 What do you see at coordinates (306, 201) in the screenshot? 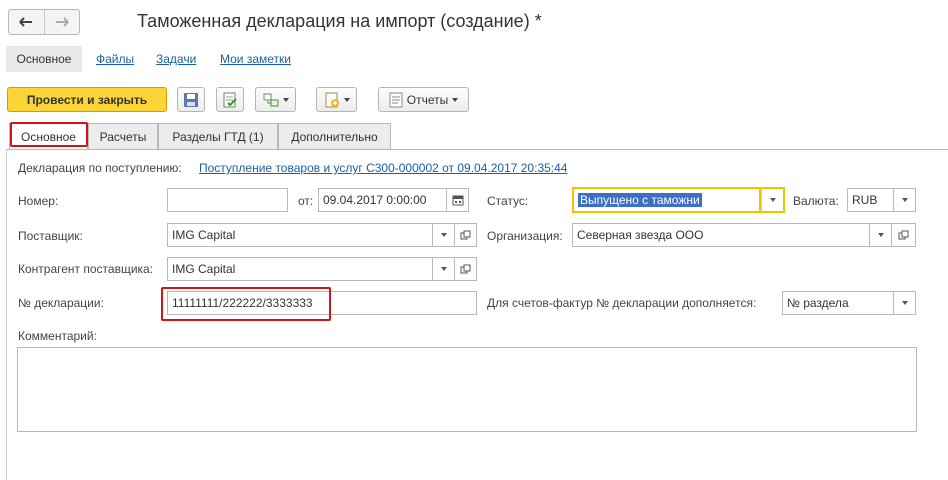
I see `date-label: от:` at bounding box center [306, 201].